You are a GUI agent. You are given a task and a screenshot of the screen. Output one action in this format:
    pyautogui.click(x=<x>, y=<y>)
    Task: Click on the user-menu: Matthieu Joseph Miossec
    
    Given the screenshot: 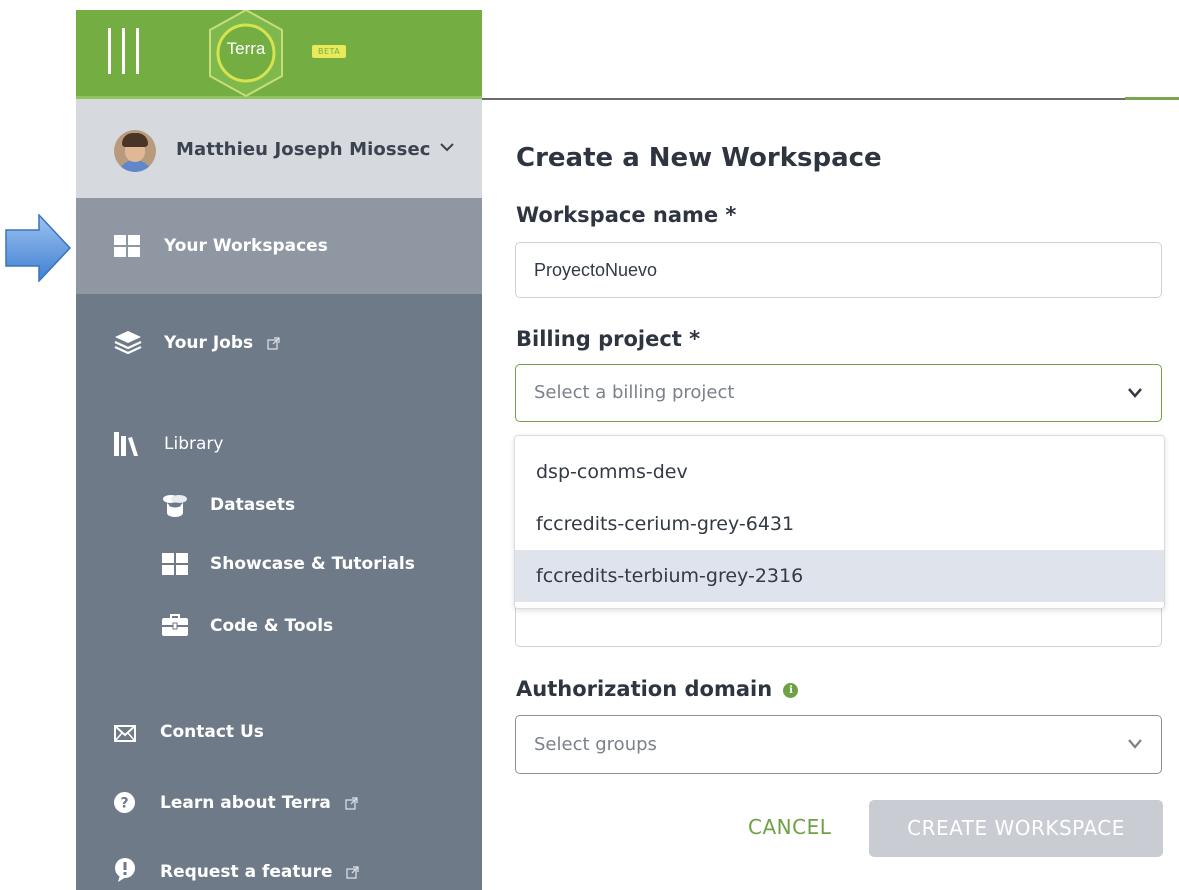 What is the action you would take?
    pyautogui.click(x=279, y=148)
    